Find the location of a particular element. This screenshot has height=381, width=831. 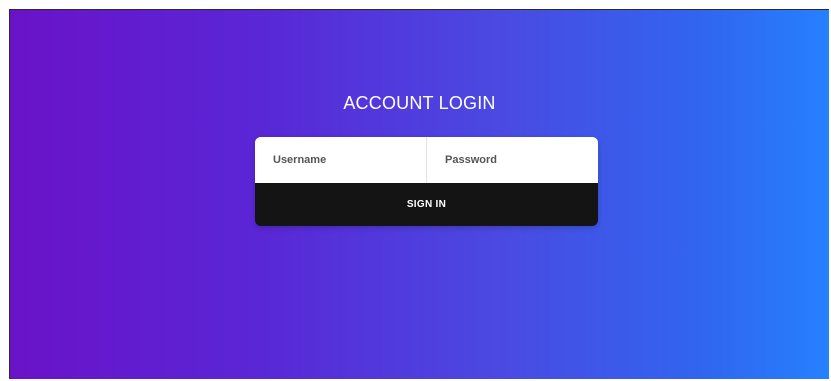

sign-in-button: SIGN IN is located at coordinates (426, 204).